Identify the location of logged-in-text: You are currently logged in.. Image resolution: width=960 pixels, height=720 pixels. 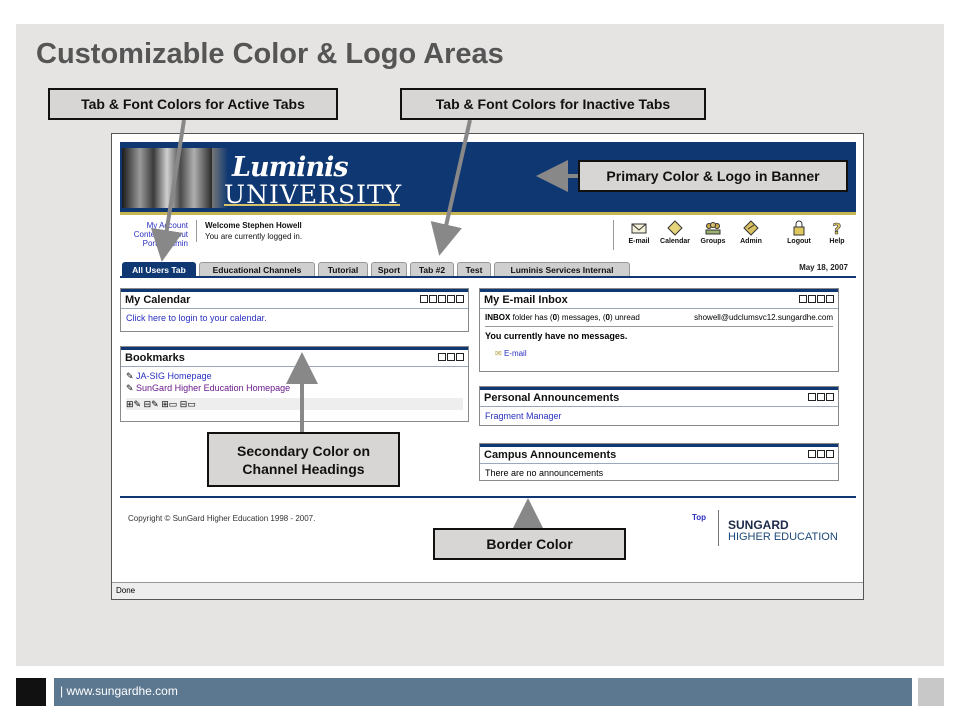
(254, 236).